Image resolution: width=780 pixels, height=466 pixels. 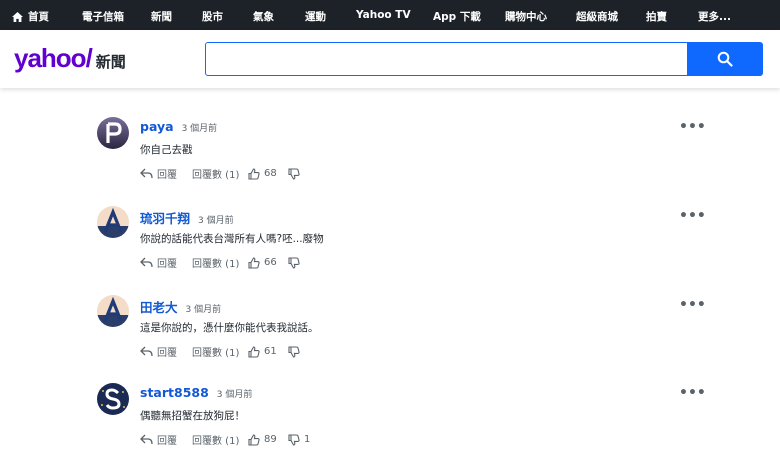 I want to click on commenter-name: 田老大 3 個月前, so click(x=180, y=306).